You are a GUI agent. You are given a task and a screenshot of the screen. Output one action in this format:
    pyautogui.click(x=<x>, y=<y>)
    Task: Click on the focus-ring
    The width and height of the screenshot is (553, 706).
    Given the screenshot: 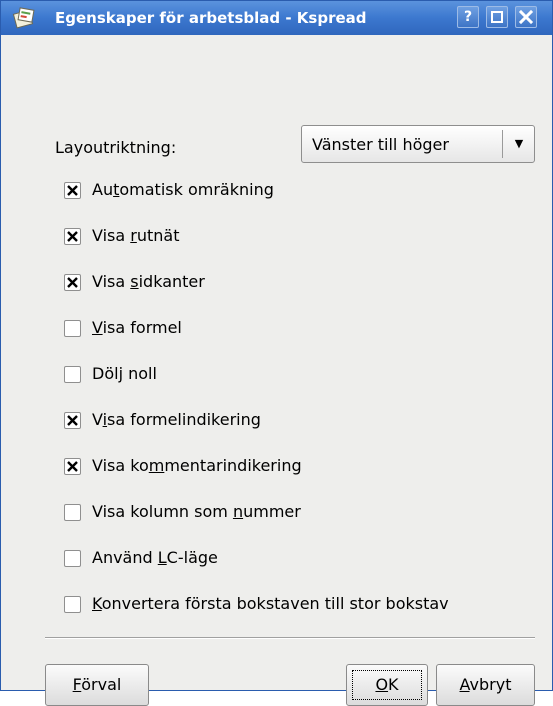 What is the action you would take?
    pyautogui.click(x=387, y=685)
    